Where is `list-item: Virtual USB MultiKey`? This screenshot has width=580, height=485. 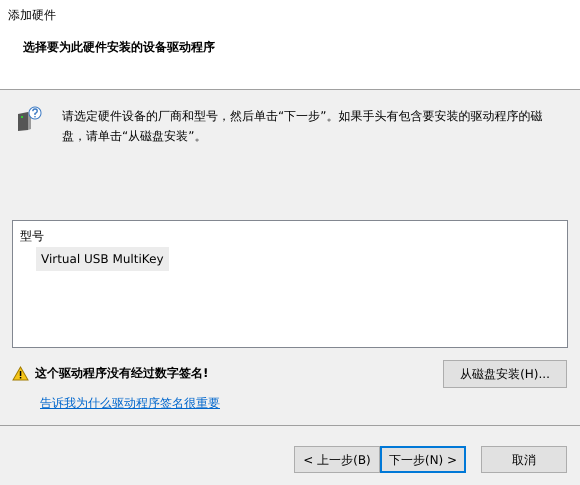
list-item: Virtual USB MultiKey is located at coordinates (102, 259).